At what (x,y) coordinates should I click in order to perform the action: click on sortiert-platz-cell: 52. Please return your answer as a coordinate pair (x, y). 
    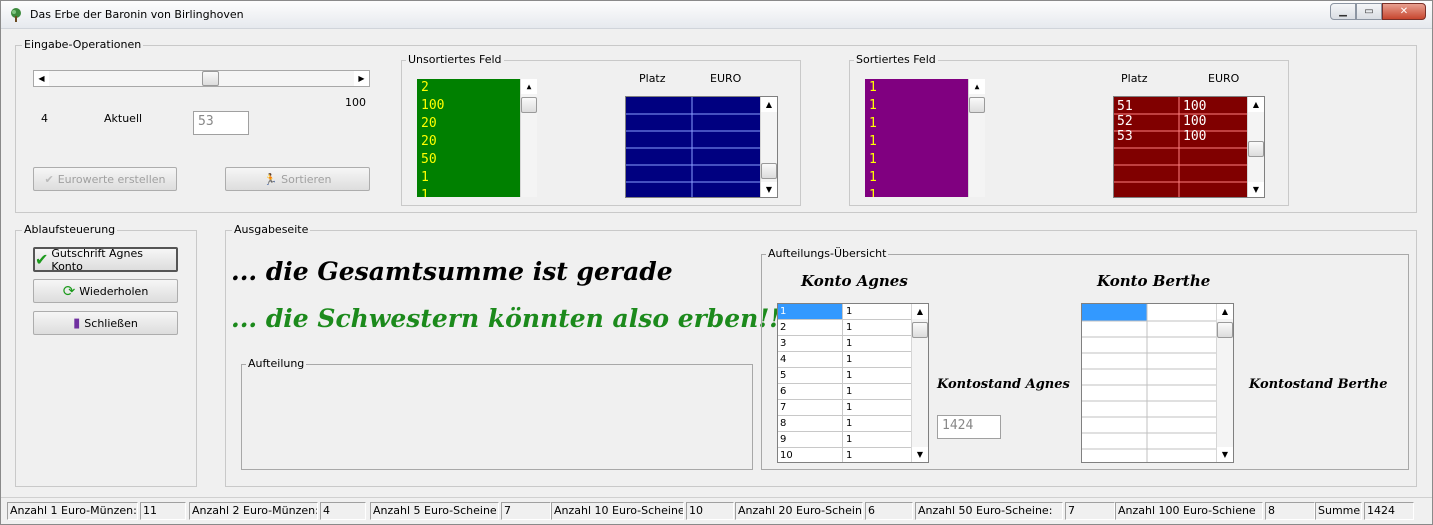
    Looking at the image, I should click on (1125, 121).